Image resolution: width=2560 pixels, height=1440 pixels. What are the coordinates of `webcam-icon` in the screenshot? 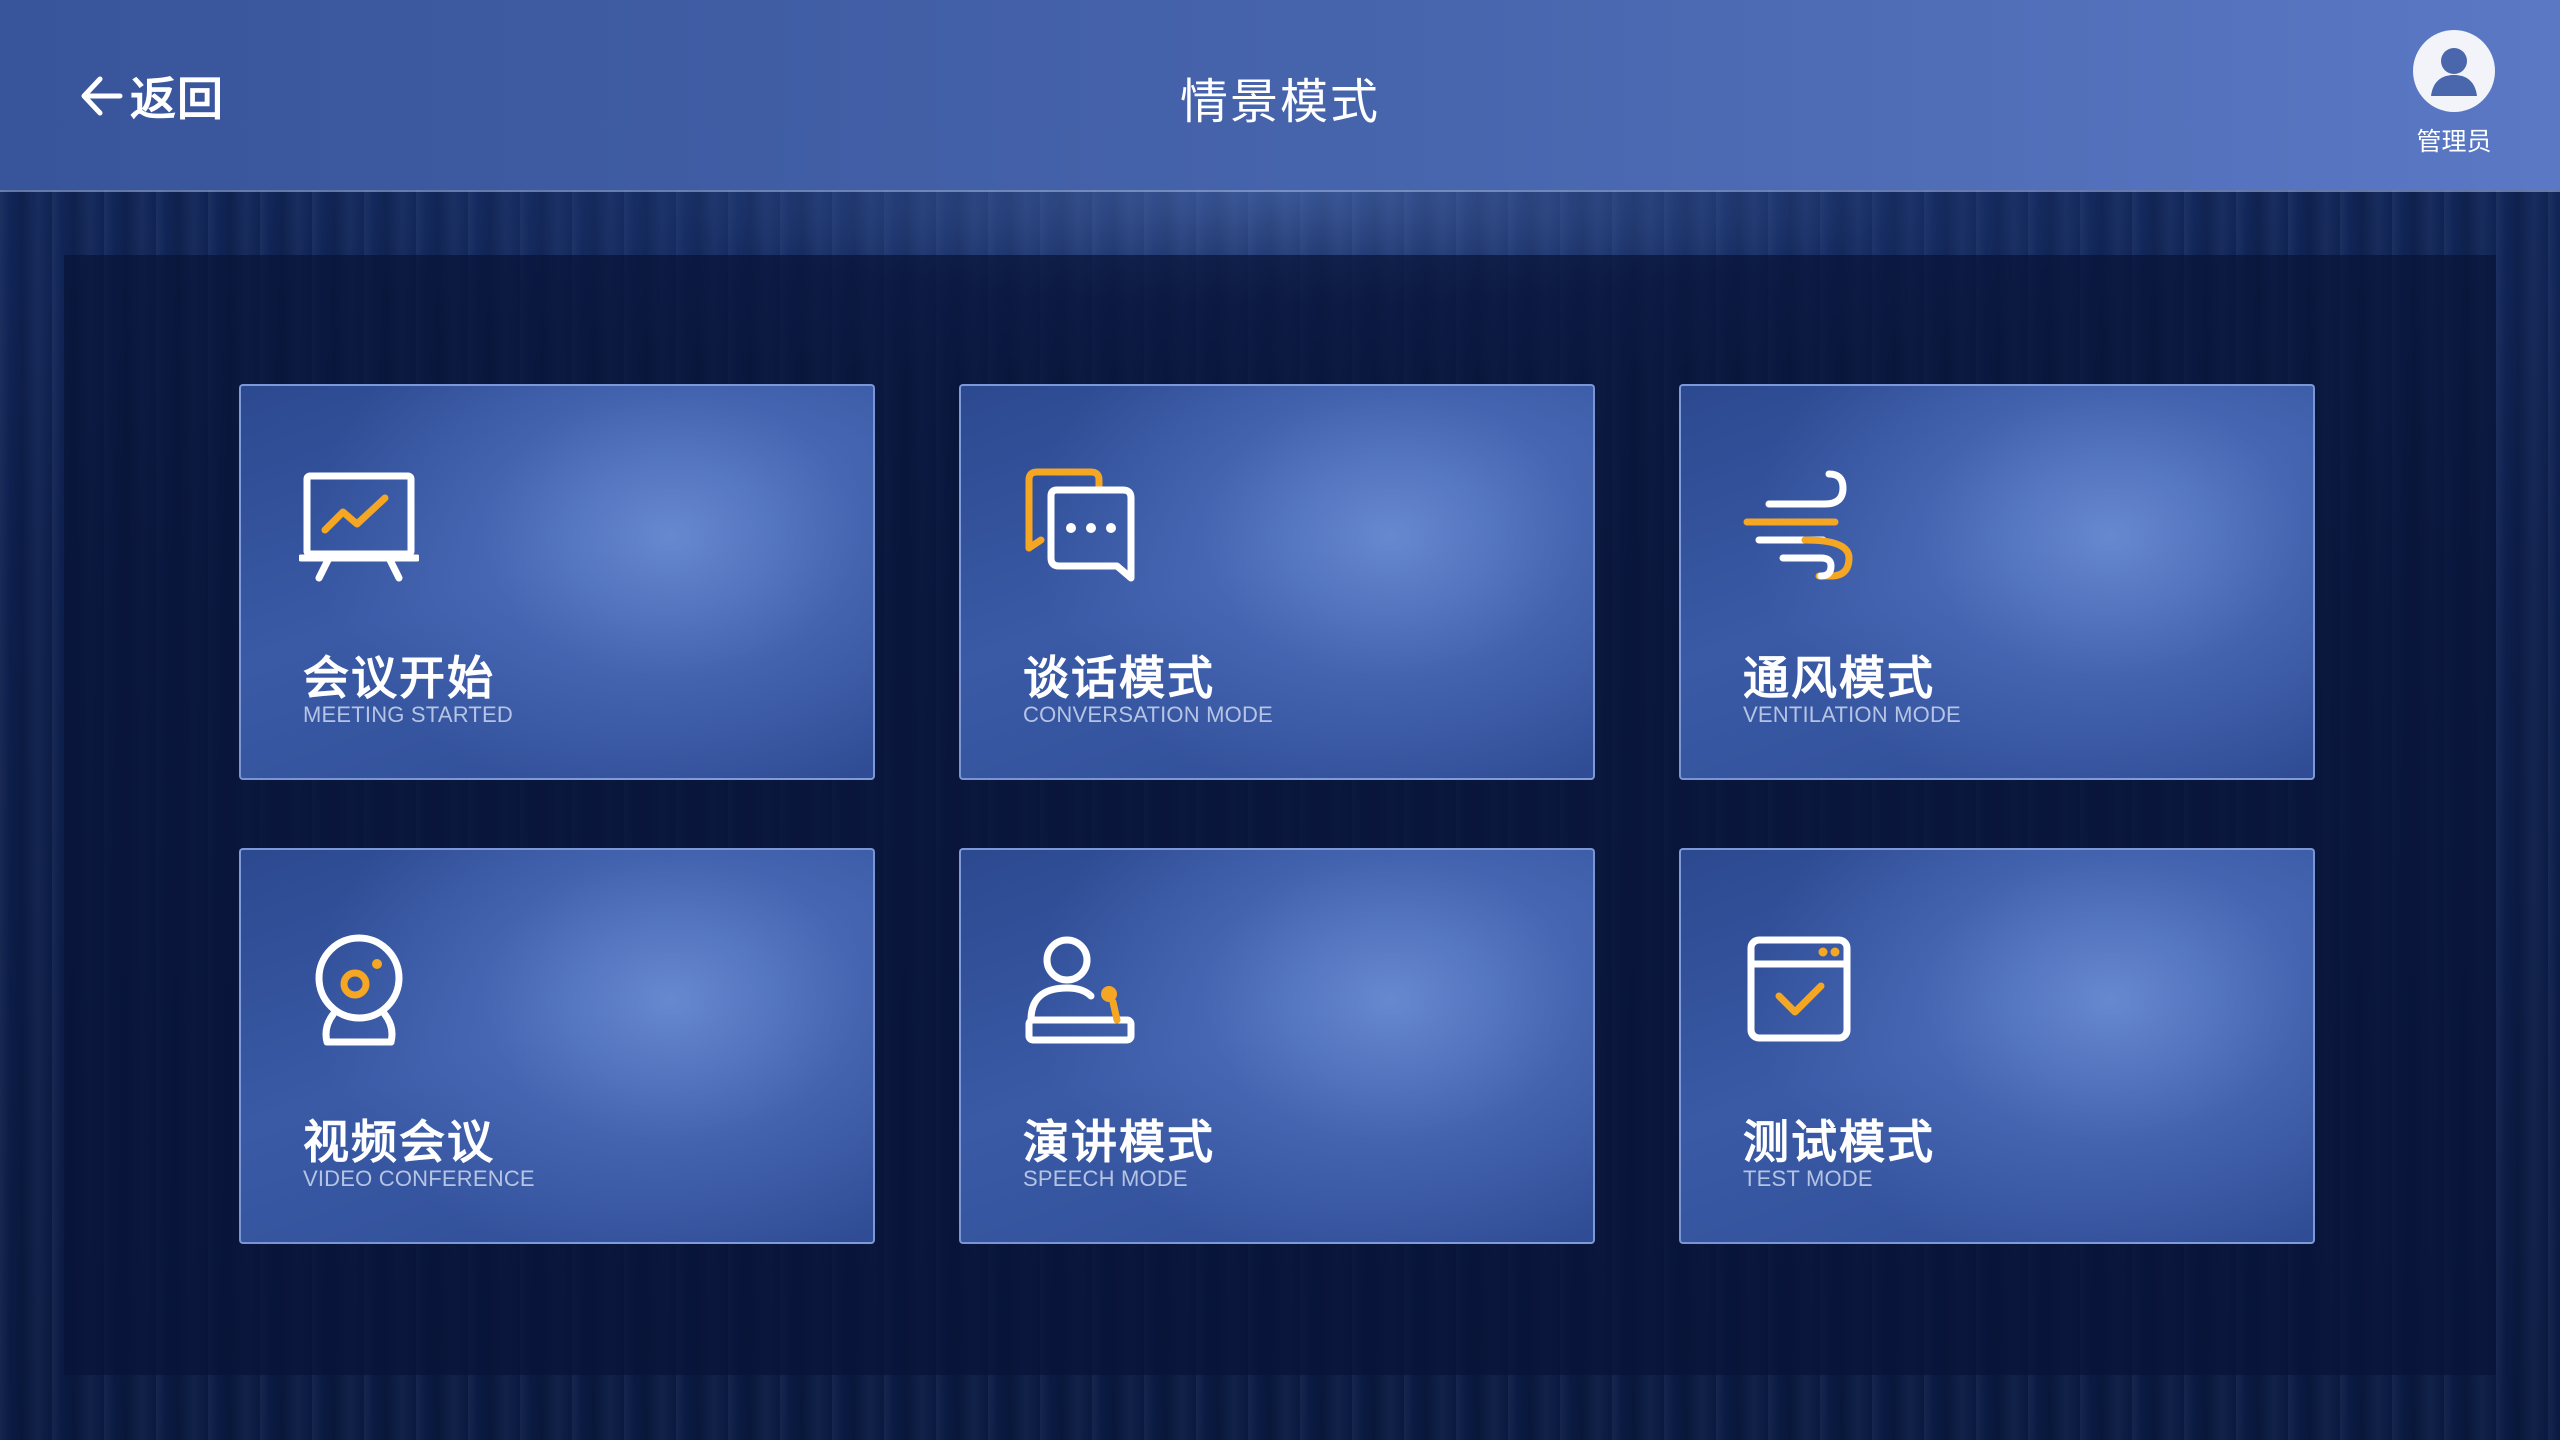 It's located at (359, 990).